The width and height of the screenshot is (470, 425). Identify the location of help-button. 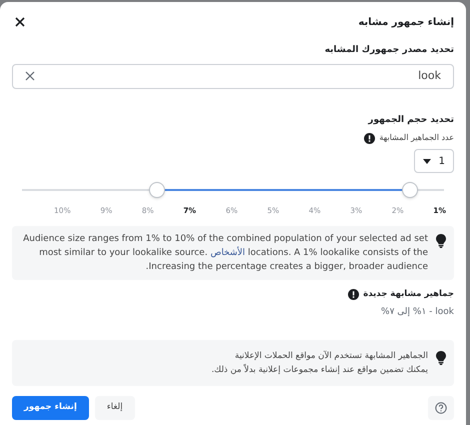
(441, 408).